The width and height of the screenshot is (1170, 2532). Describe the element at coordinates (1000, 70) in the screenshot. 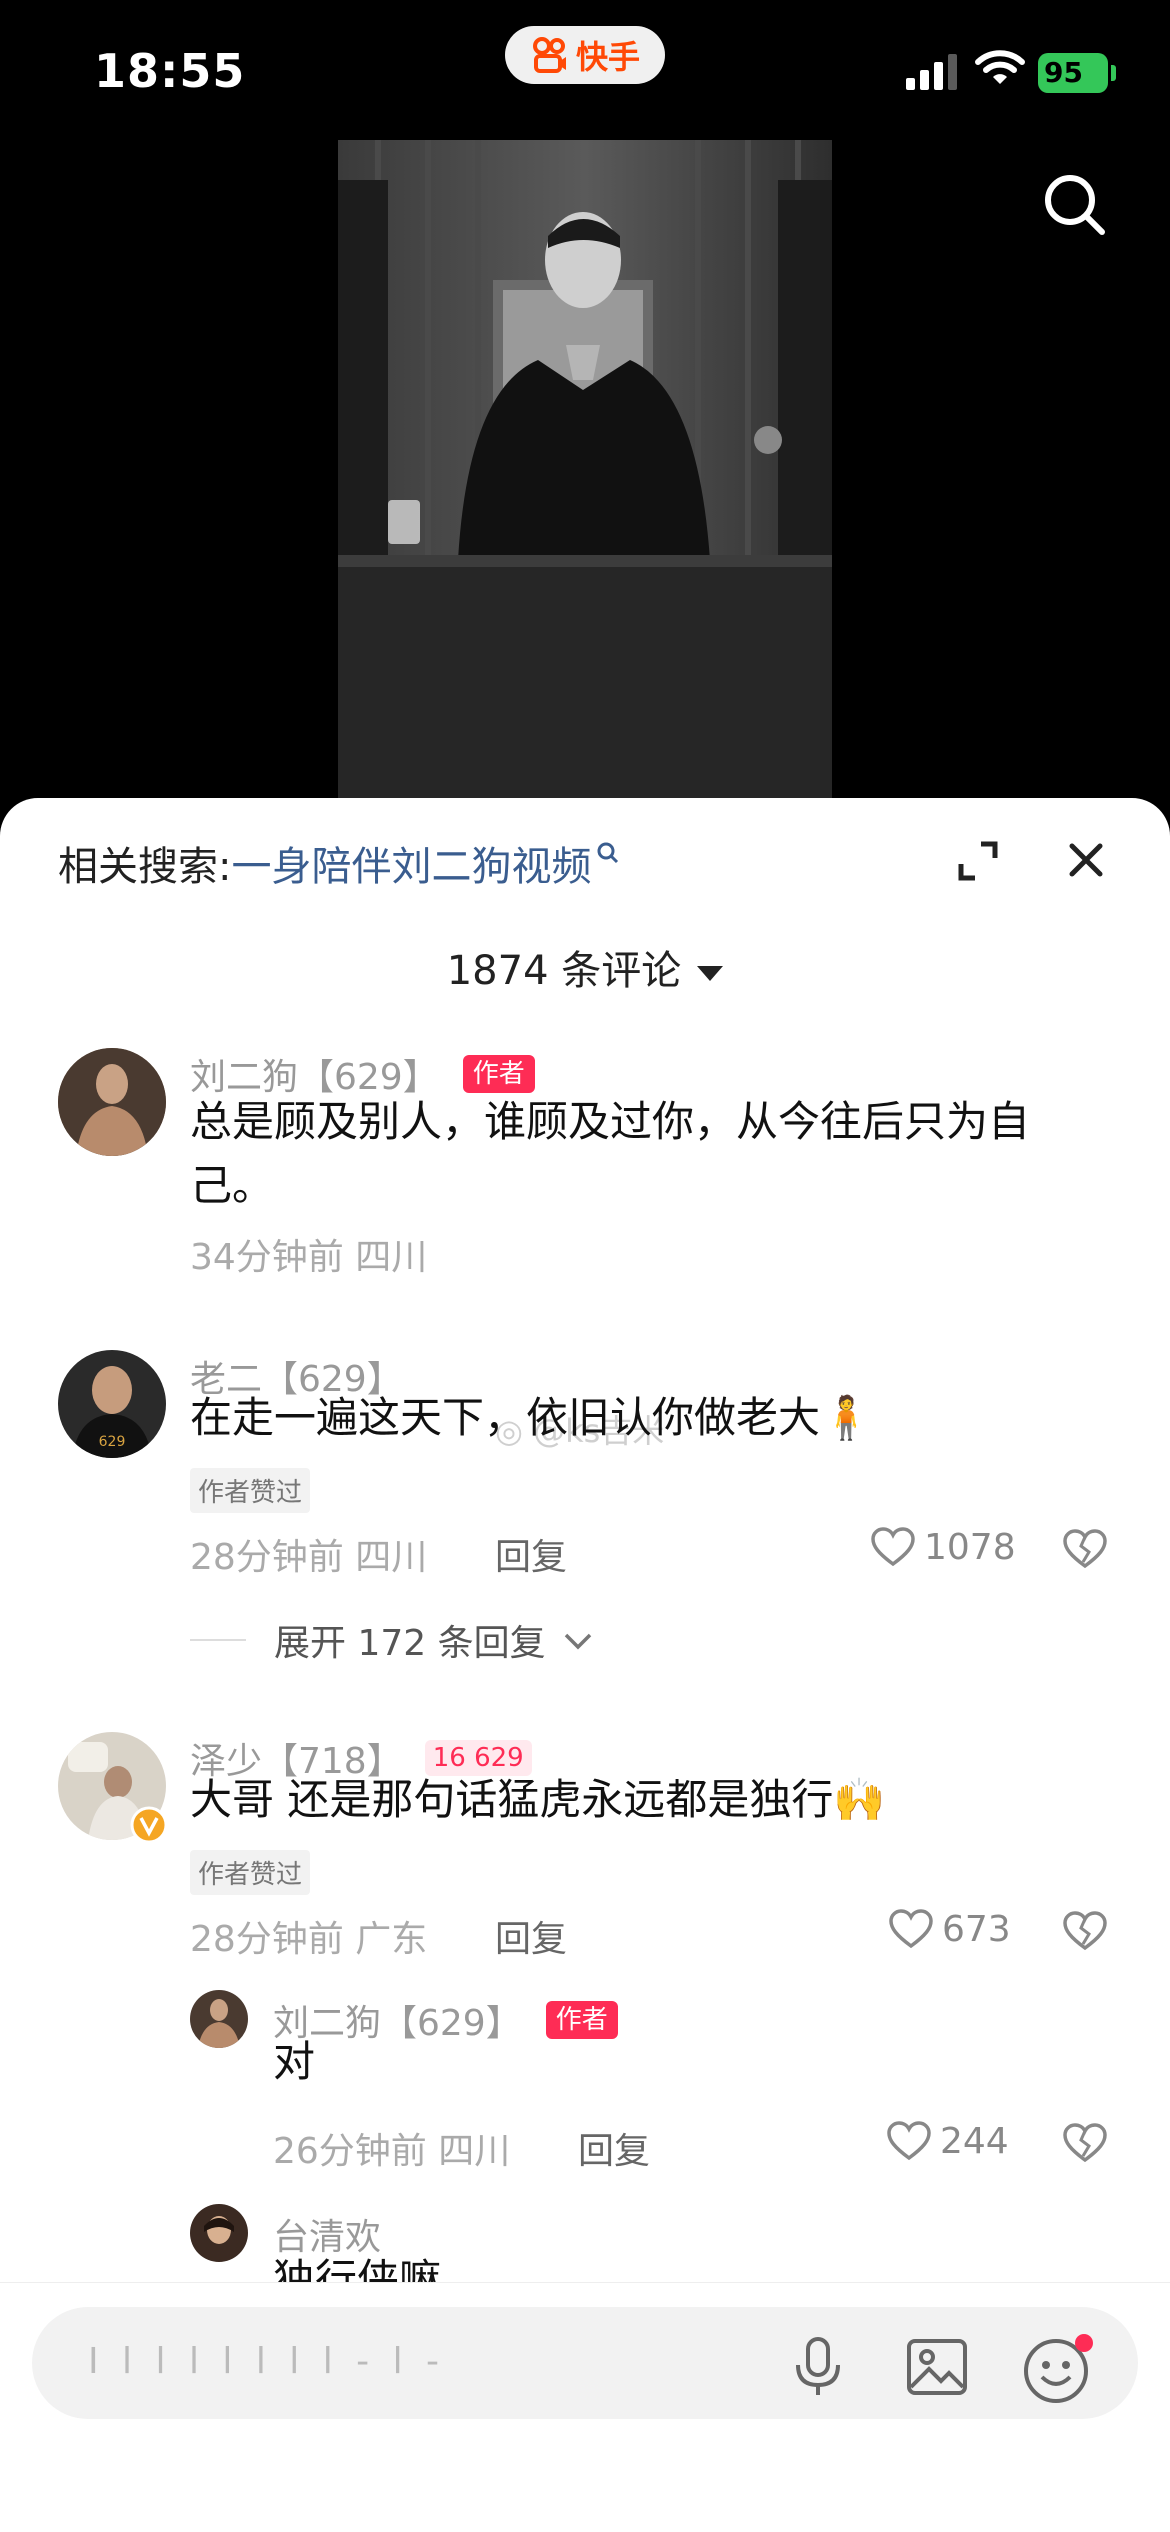

I see `wifi-icon` at that location.